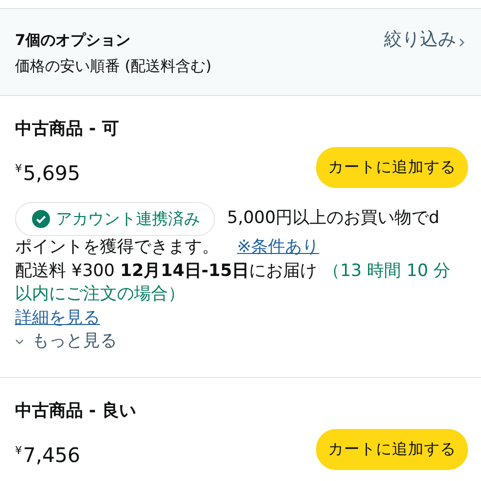 The image size is (481, 481). I want to click on see-more-link: もっと見る, so click(242, 341).